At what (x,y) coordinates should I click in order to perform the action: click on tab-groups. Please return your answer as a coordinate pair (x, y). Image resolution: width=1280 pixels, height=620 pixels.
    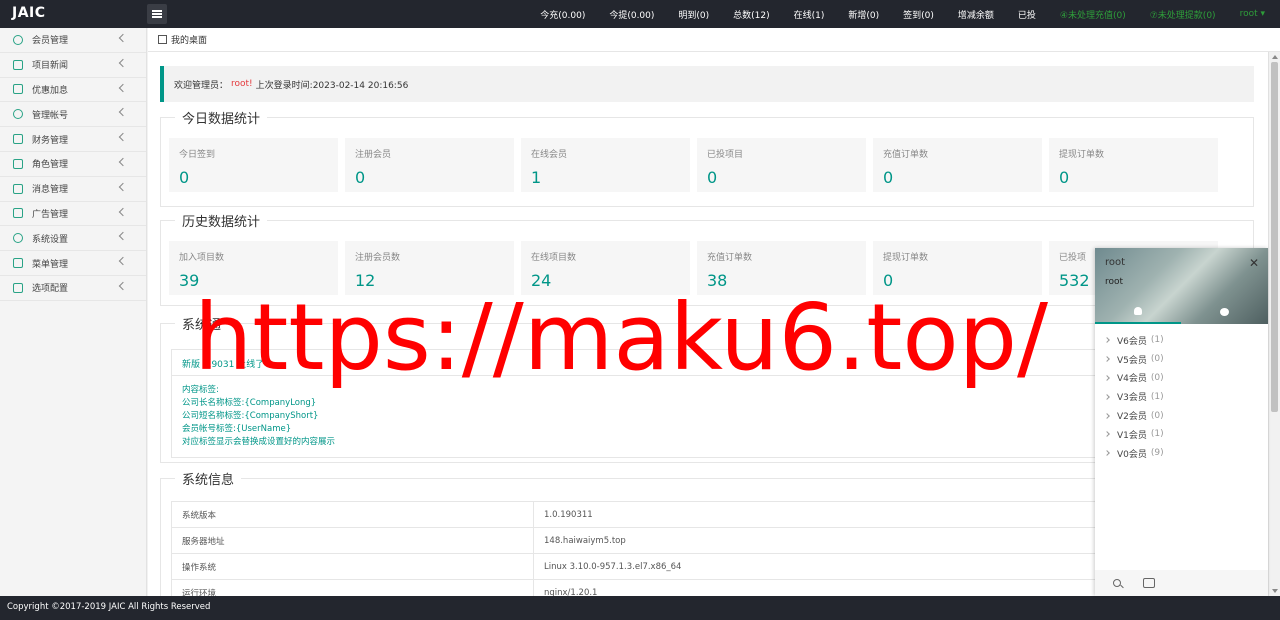
    Looking at the image, I should click on (1224, 312).